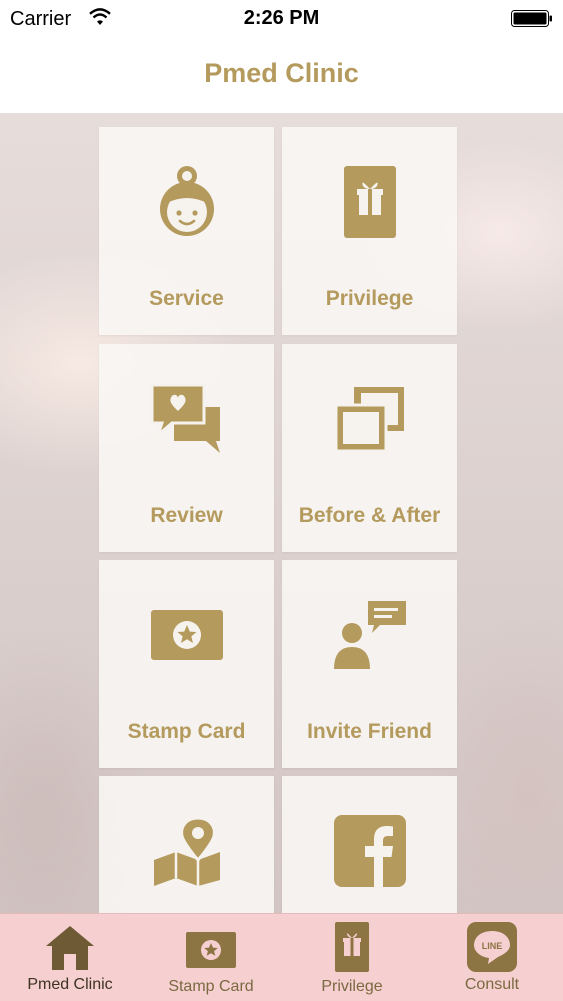 The height and width of the screenshot is (1001, 563). I want to click on menu-tile-label: Stamp Card, so click(186, 731).